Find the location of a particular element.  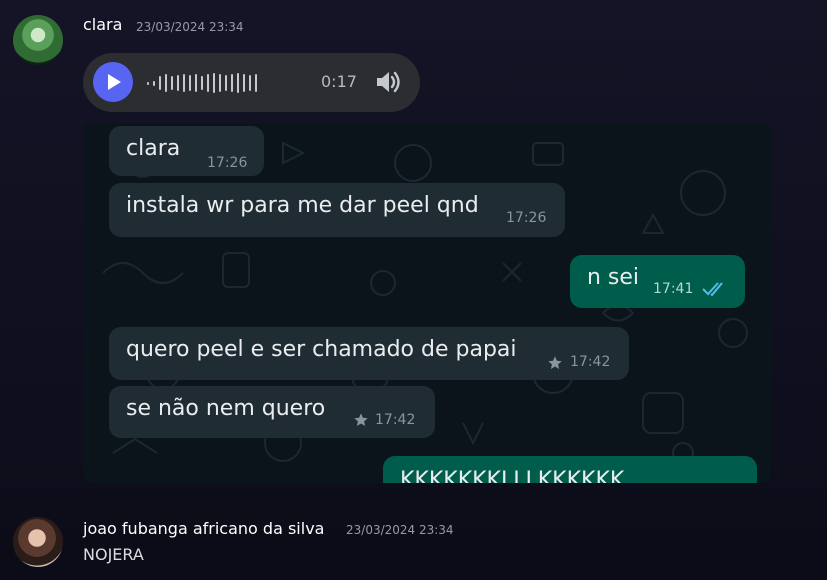

wa-bubble-incoming: clara 17:26 is located at coordinates (186, 151).